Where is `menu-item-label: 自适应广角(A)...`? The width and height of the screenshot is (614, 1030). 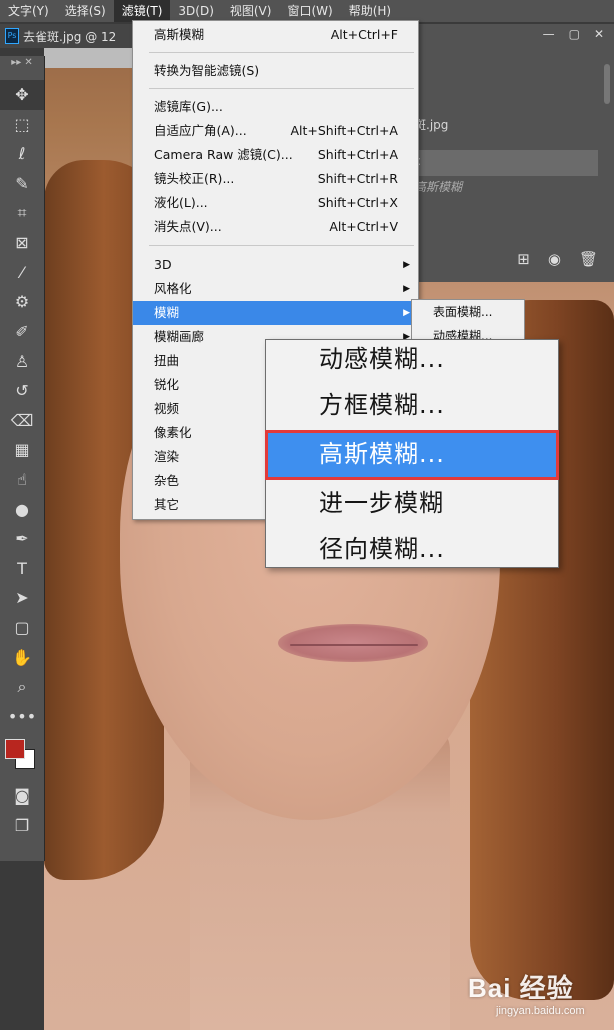
menu-item-label: 自适应广角(A)... is located at coordinates (200, 130).